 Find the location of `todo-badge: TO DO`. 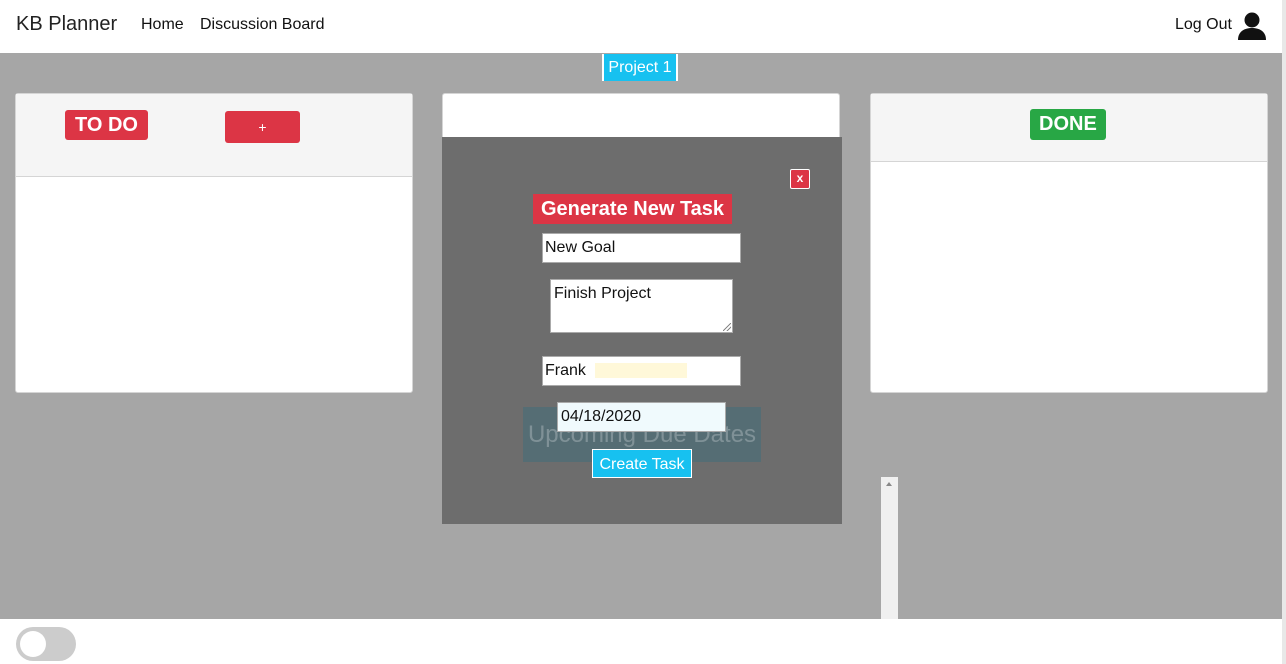

todo-badge: TO DO is located at coordinates (106, 125).